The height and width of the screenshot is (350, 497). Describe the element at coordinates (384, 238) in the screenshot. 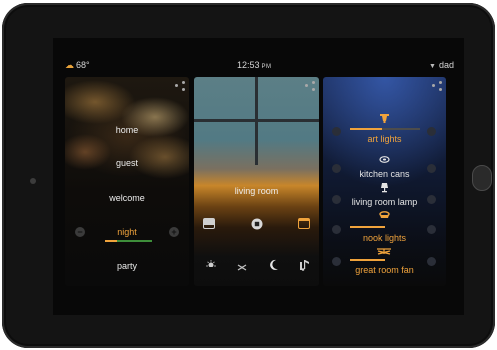

I see `light-nook-lights: nook lights` at that location.